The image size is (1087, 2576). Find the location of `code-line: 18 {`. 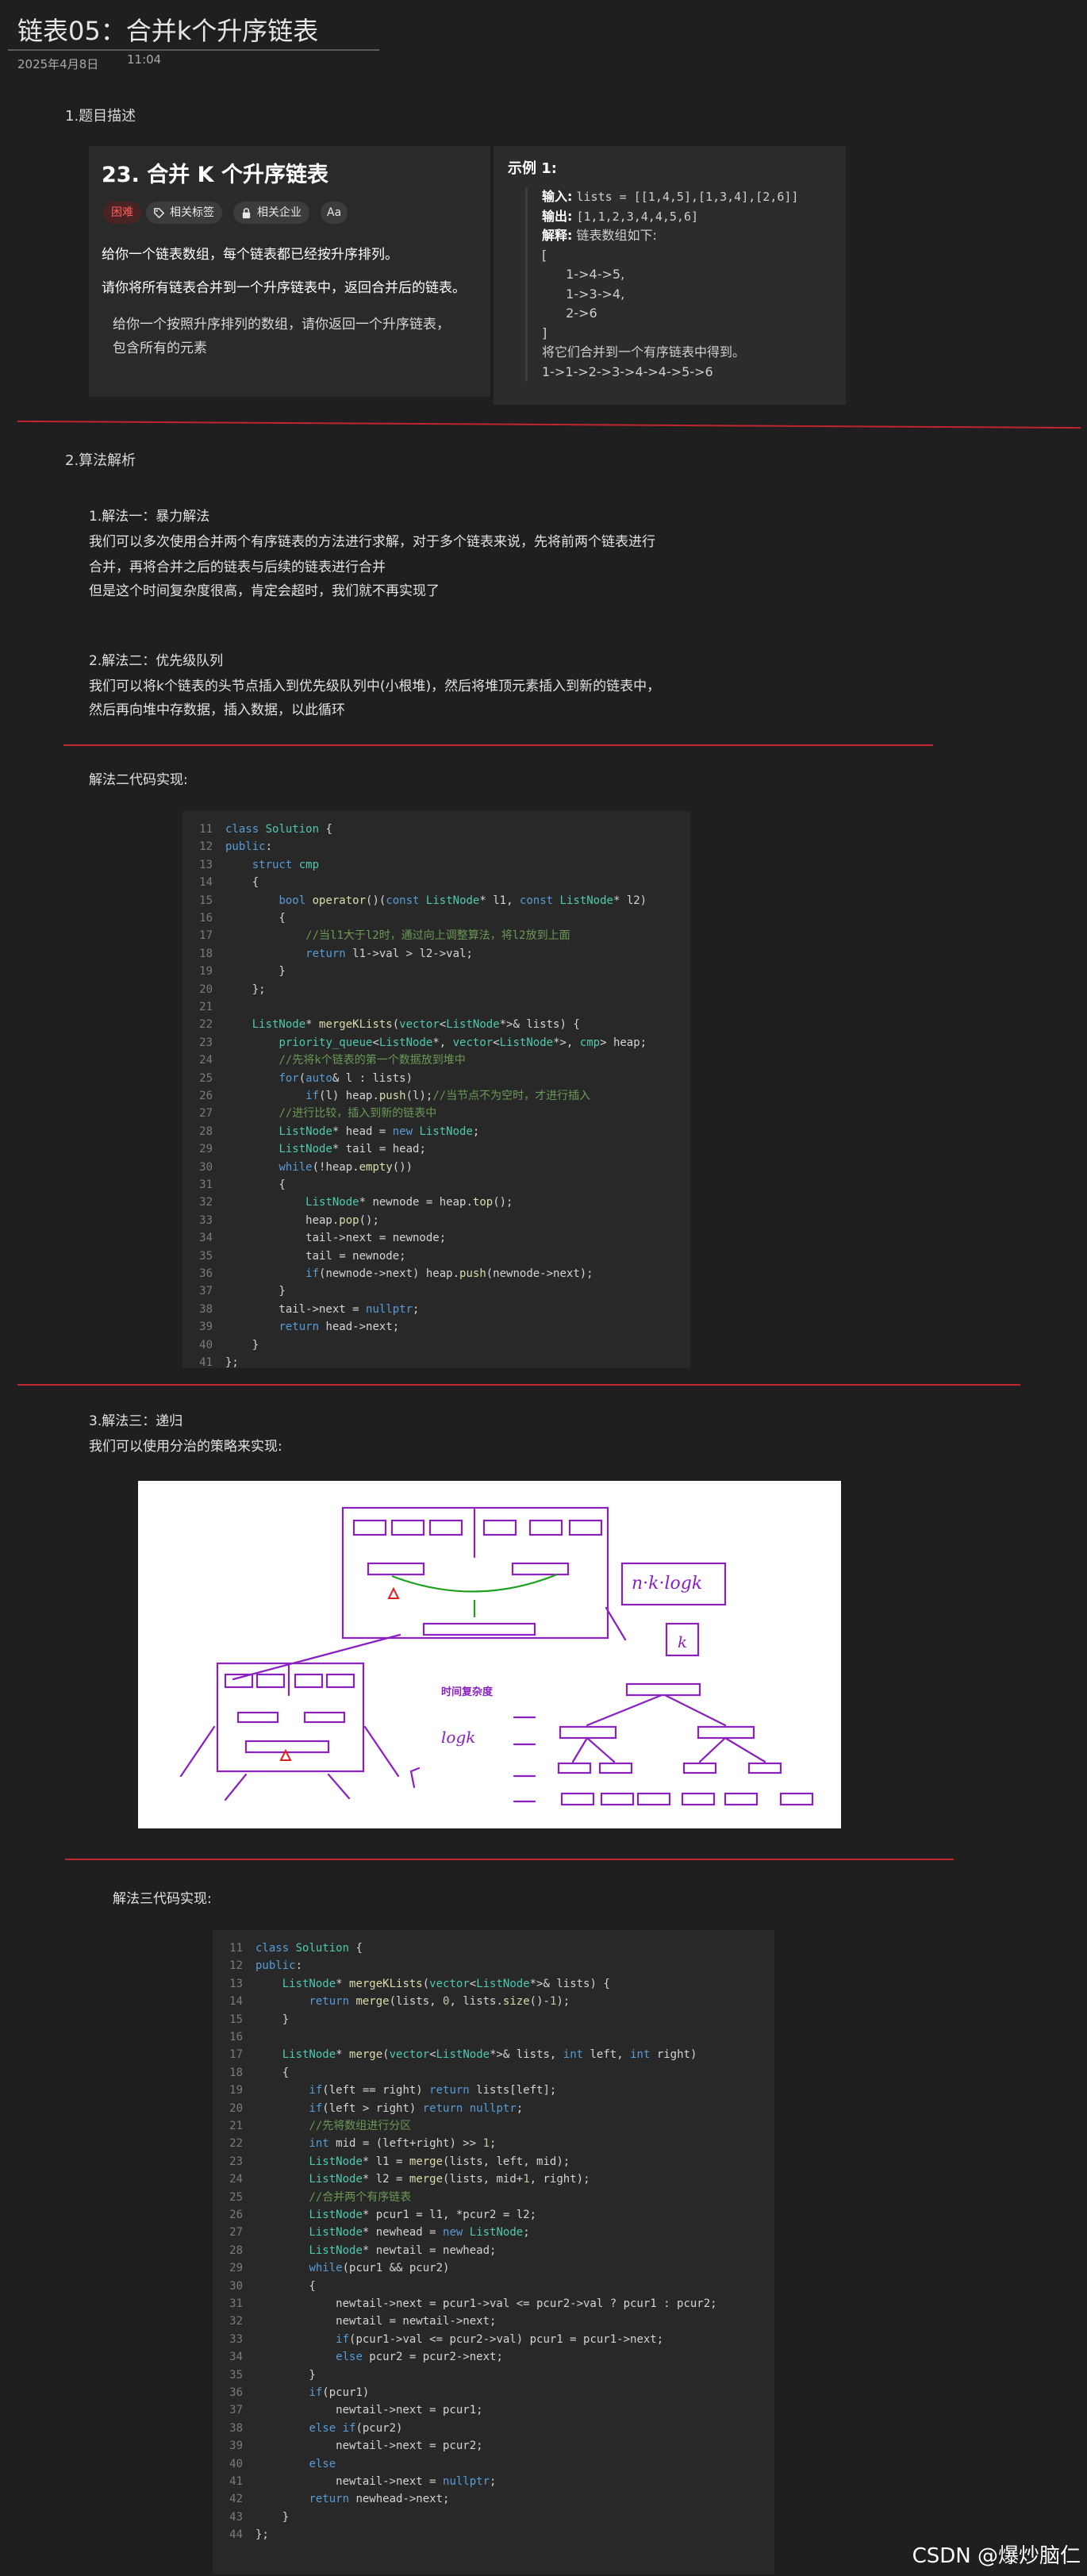

code-line: 18 { is located at coordinates (251, 2073).